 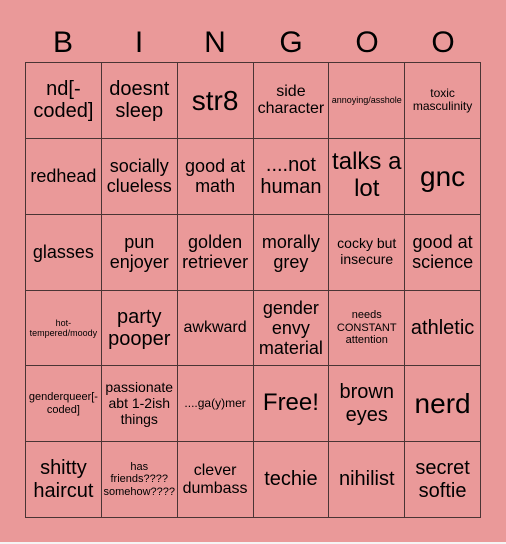 What do you see at coordinates (139, 101) in the screenshot?
I see `bingo-cell: doesnt sleep` at bounding box center [139, 101].